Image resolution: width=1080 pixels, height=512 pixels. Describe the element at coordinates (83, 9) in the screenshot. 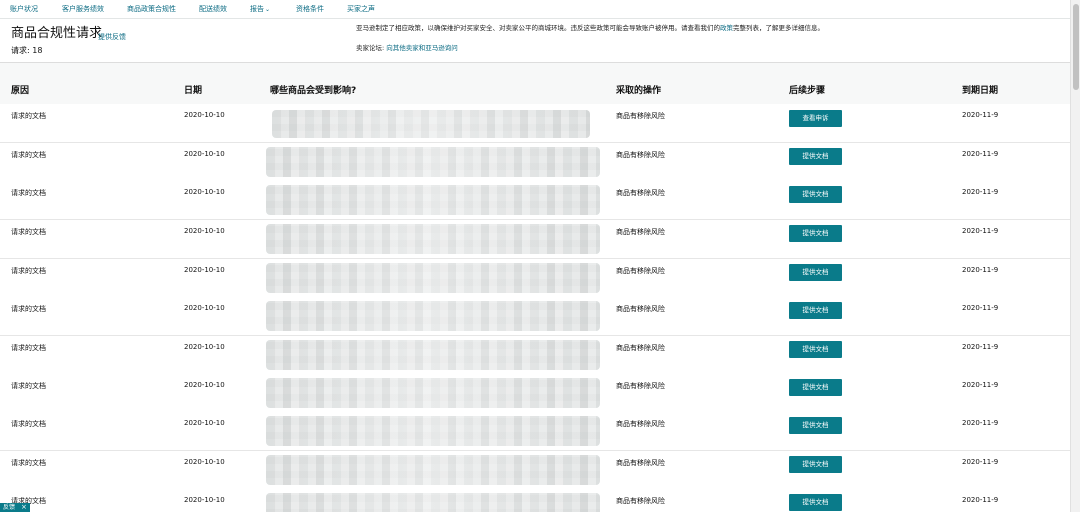

I see `nav-item-customer-service: 客户服务绩效` at that location.